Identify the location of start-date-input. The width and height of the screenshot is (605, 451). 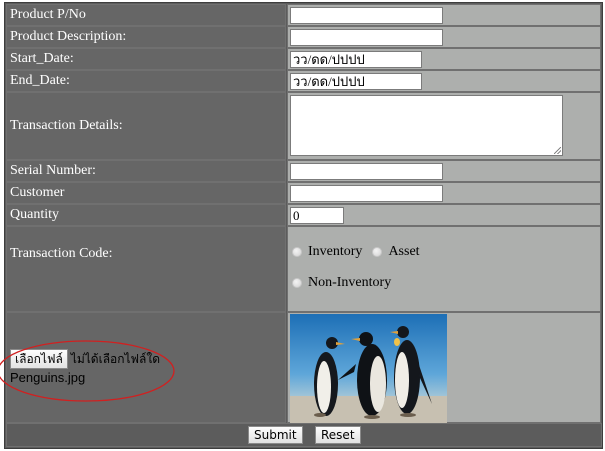
(356, 59).